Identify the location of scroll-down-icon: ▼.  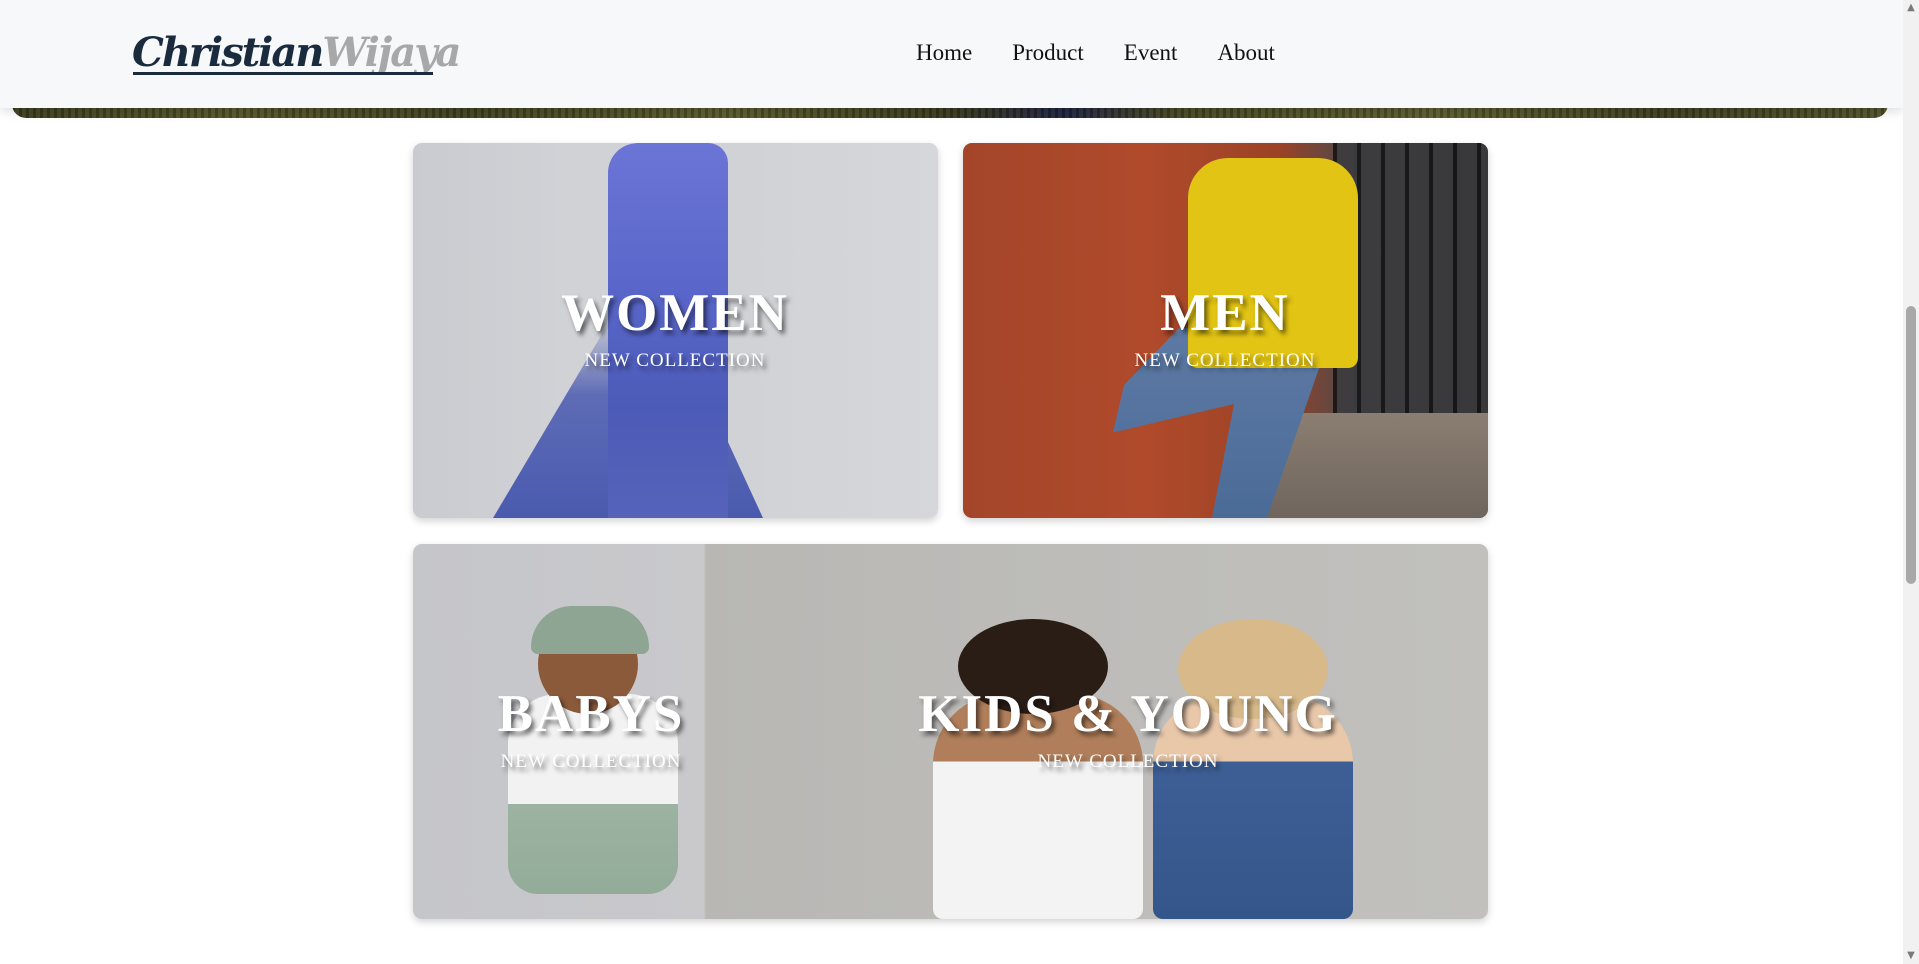
(1911, 956).